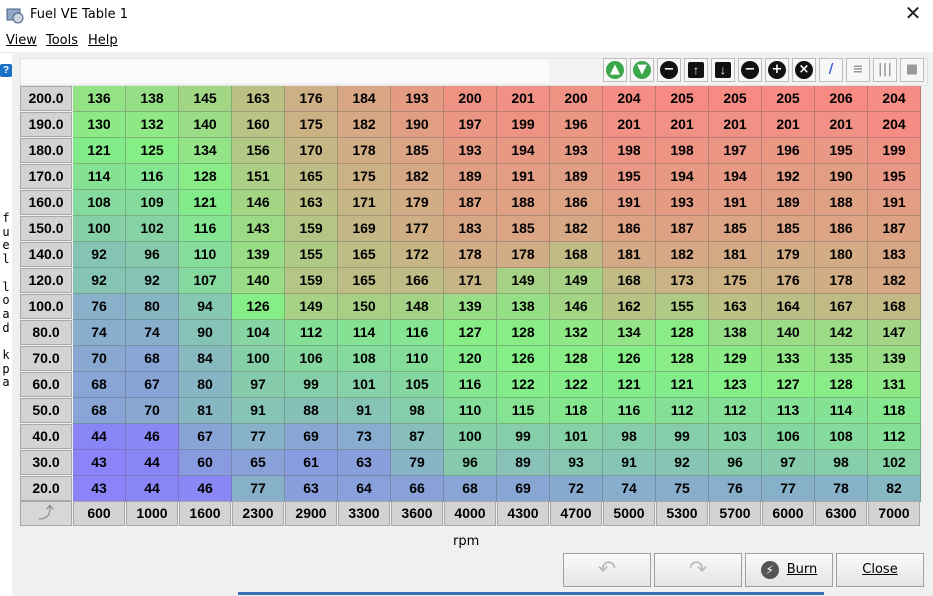 The width and height of the screenshot is (933, 596). What do you see at coordinates (735, 385) in the screenshot?
I see `table-cell: 123` at bounding box center [735, 385].